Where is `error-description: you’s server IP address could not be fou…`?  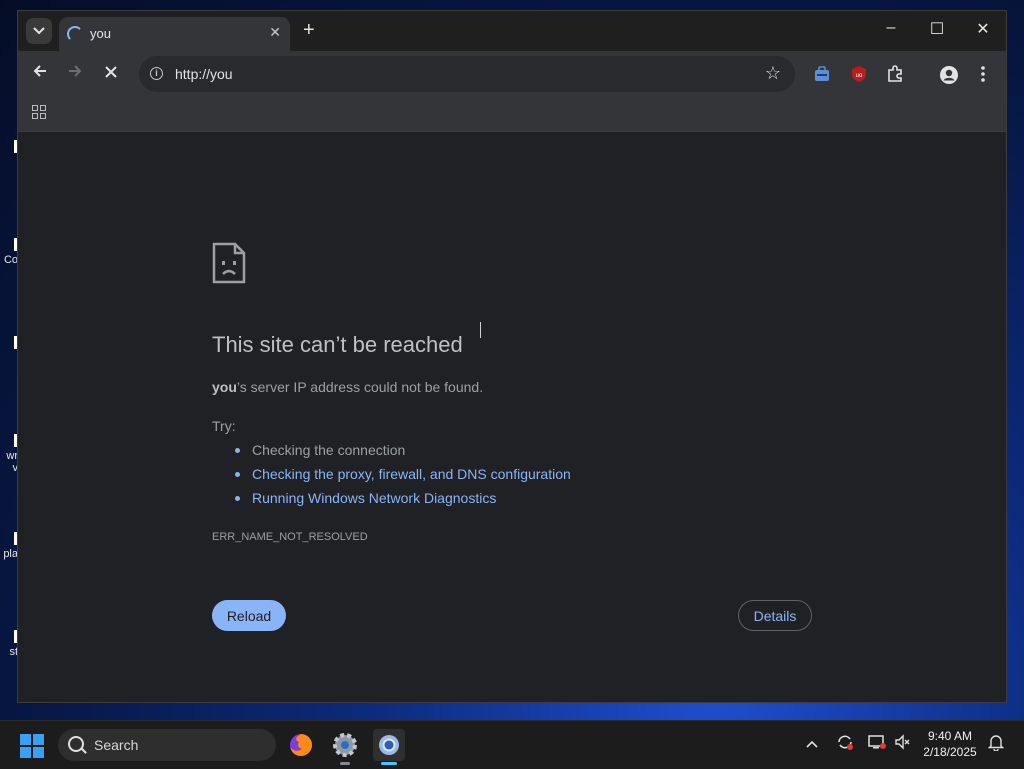 error-description: you’s server IP address could not be fou… is located at coordinates (347, 387).